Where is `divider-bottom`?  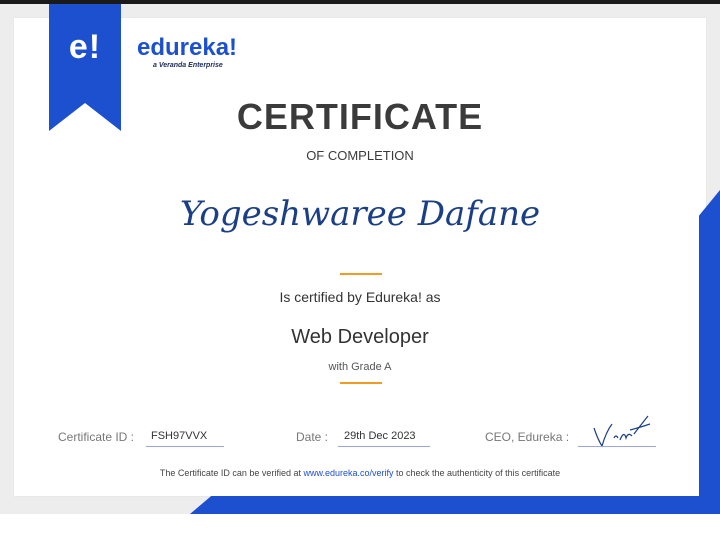 divider-bottom is located at coordinates (361, 383).